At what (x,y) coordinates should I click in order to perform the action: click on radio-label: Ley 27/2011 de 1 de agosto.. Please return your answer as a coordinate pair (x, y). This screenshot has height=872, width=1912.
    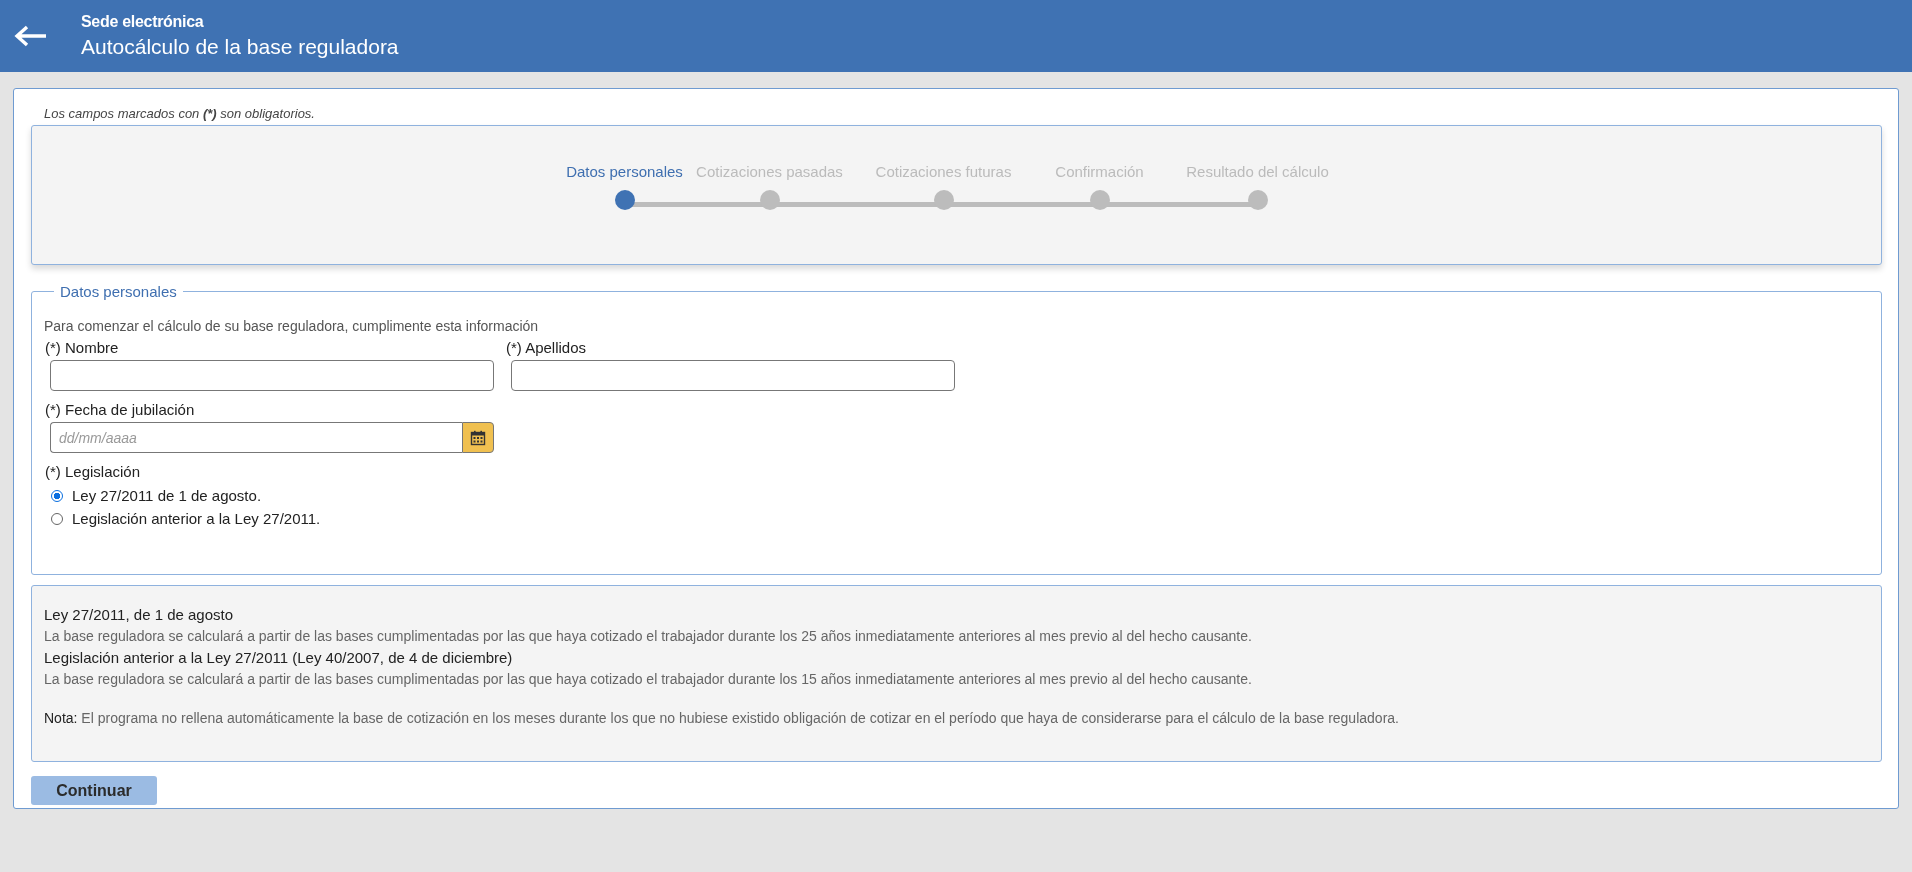
    Looking at the image, I should click on (167, 495).